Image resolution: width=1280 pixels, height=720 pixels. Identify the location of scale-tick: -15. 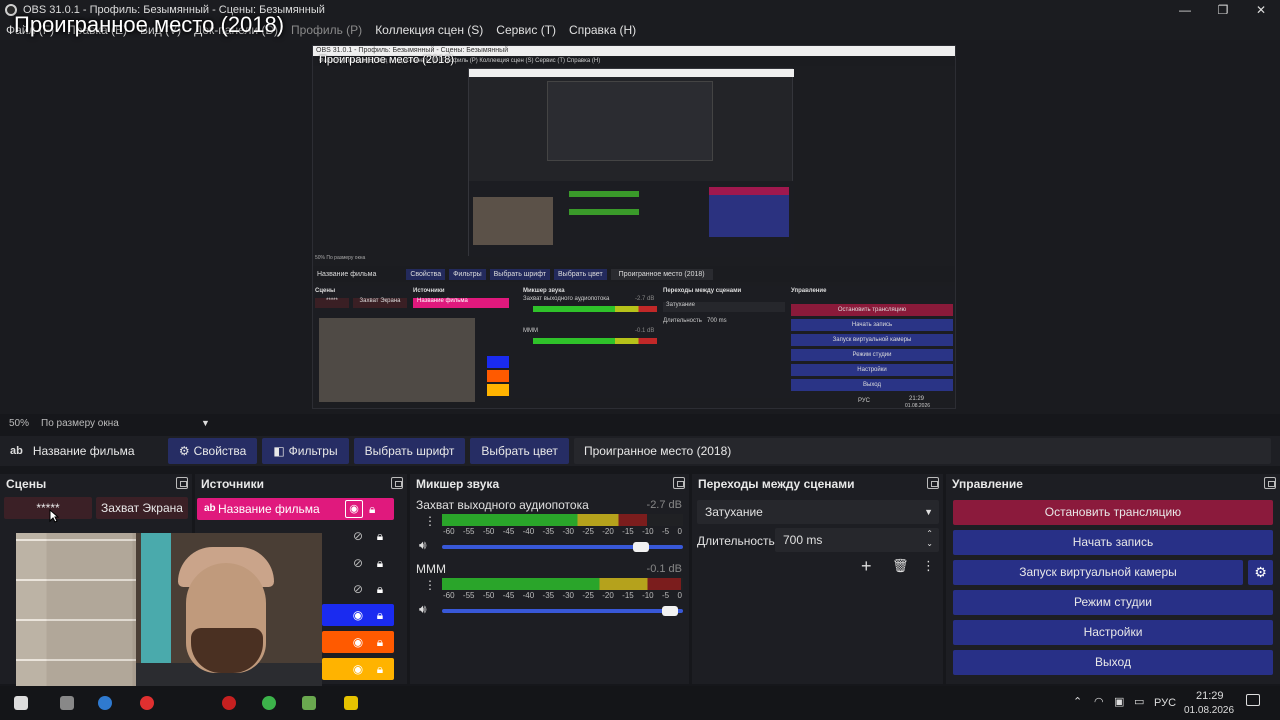
(628, 595).